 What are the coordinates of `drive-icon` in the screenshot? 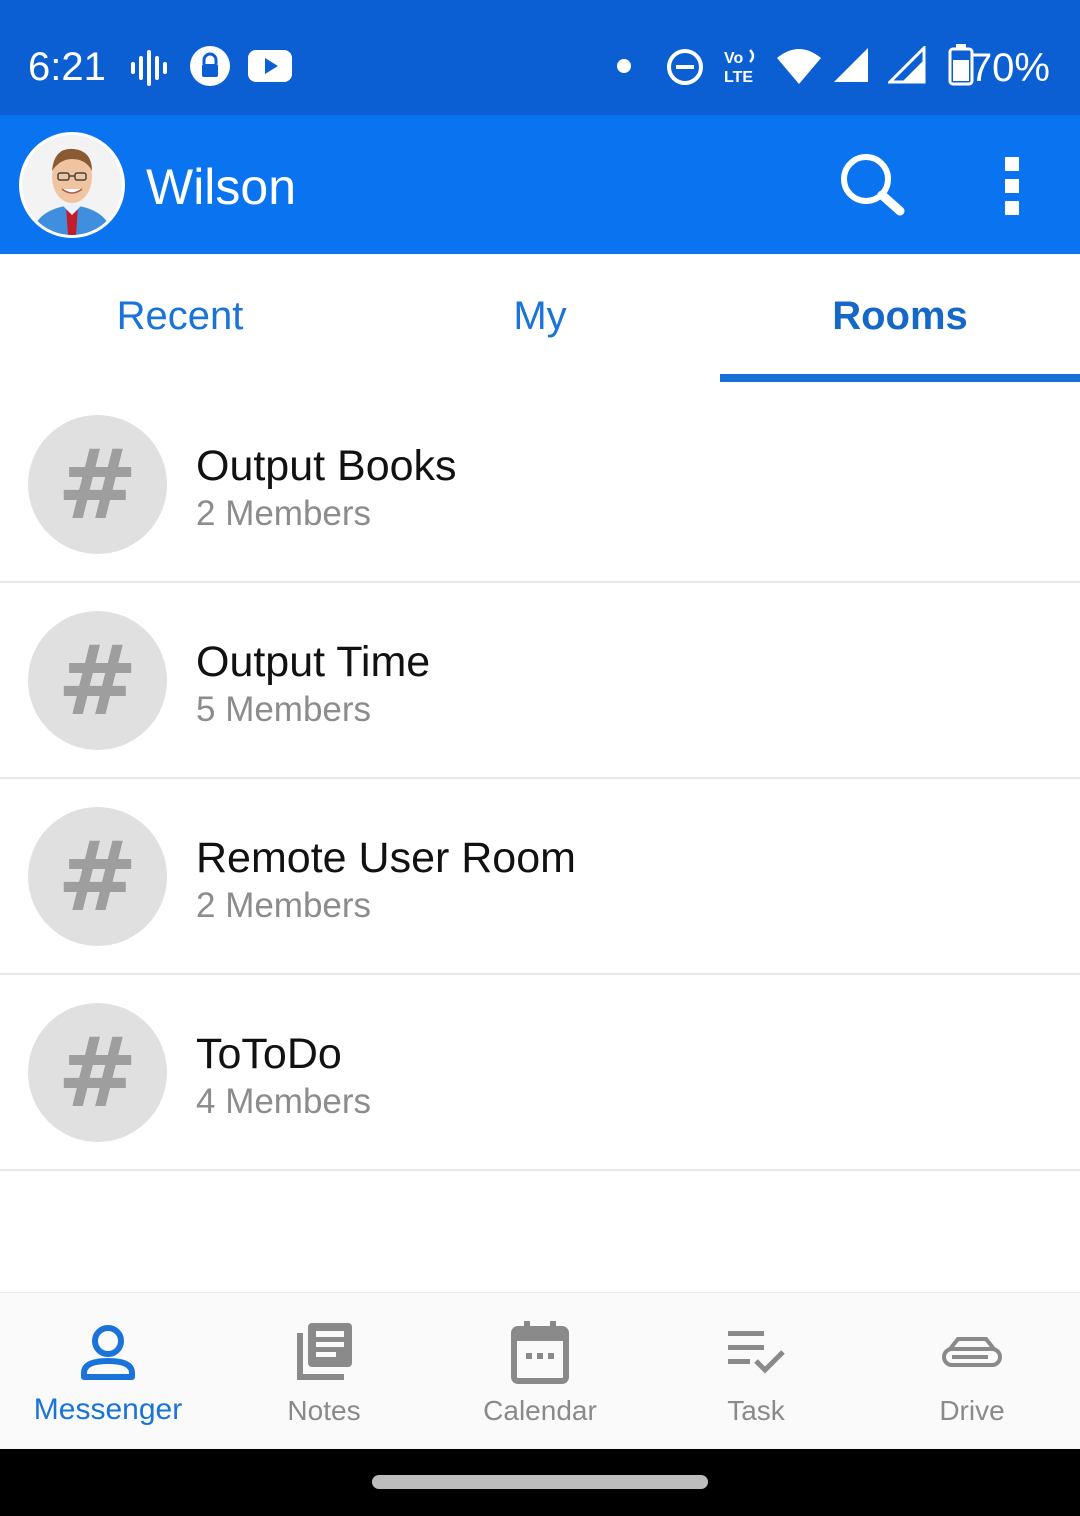 It's located at (972, 1352).